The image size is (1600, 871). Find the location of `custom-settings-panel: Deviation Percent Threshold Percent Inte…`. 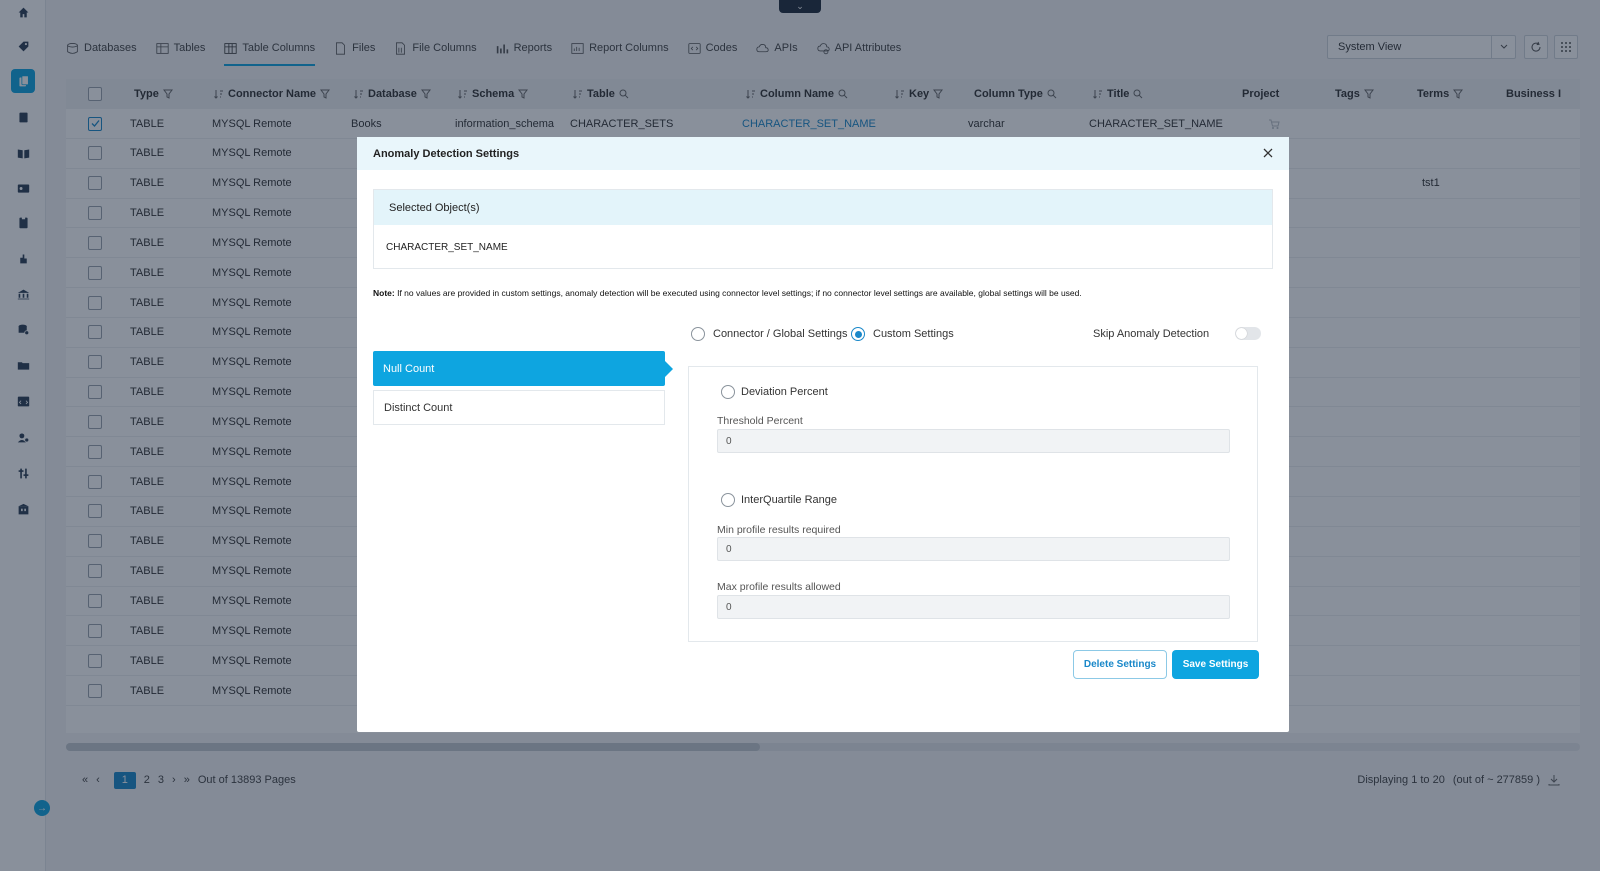

custom-settings-panel: Deviation Percent Threshold Percent Inte… is located at coordinates (973, 504).